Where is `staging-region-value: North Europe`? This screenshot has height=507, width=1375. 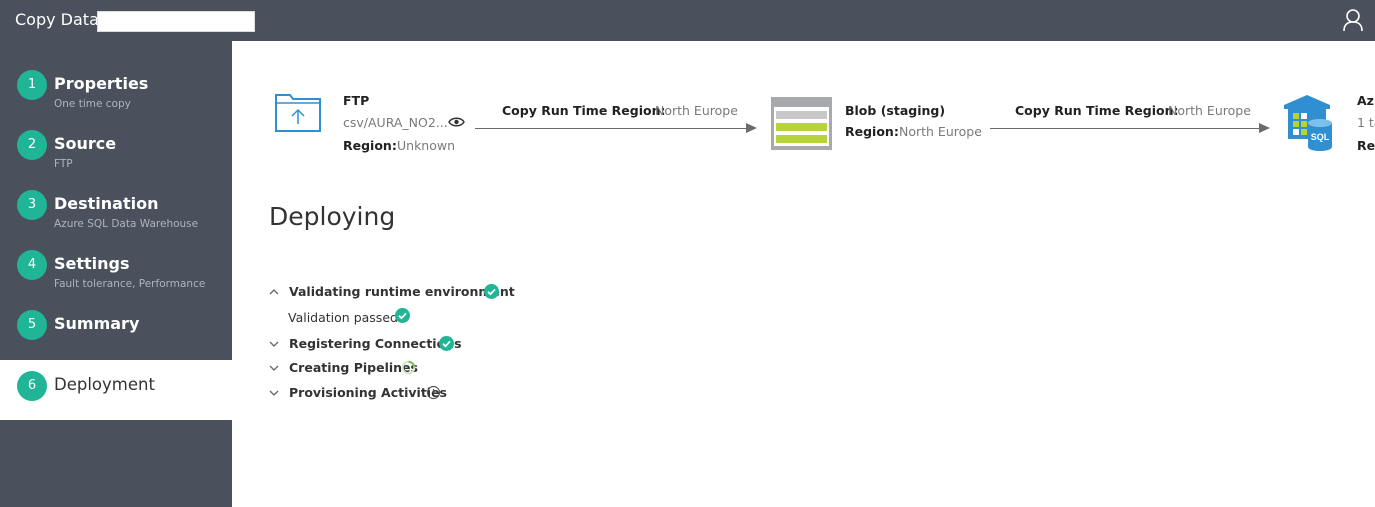 staging-region-value: North Europe is located at coordinates (940, 131).